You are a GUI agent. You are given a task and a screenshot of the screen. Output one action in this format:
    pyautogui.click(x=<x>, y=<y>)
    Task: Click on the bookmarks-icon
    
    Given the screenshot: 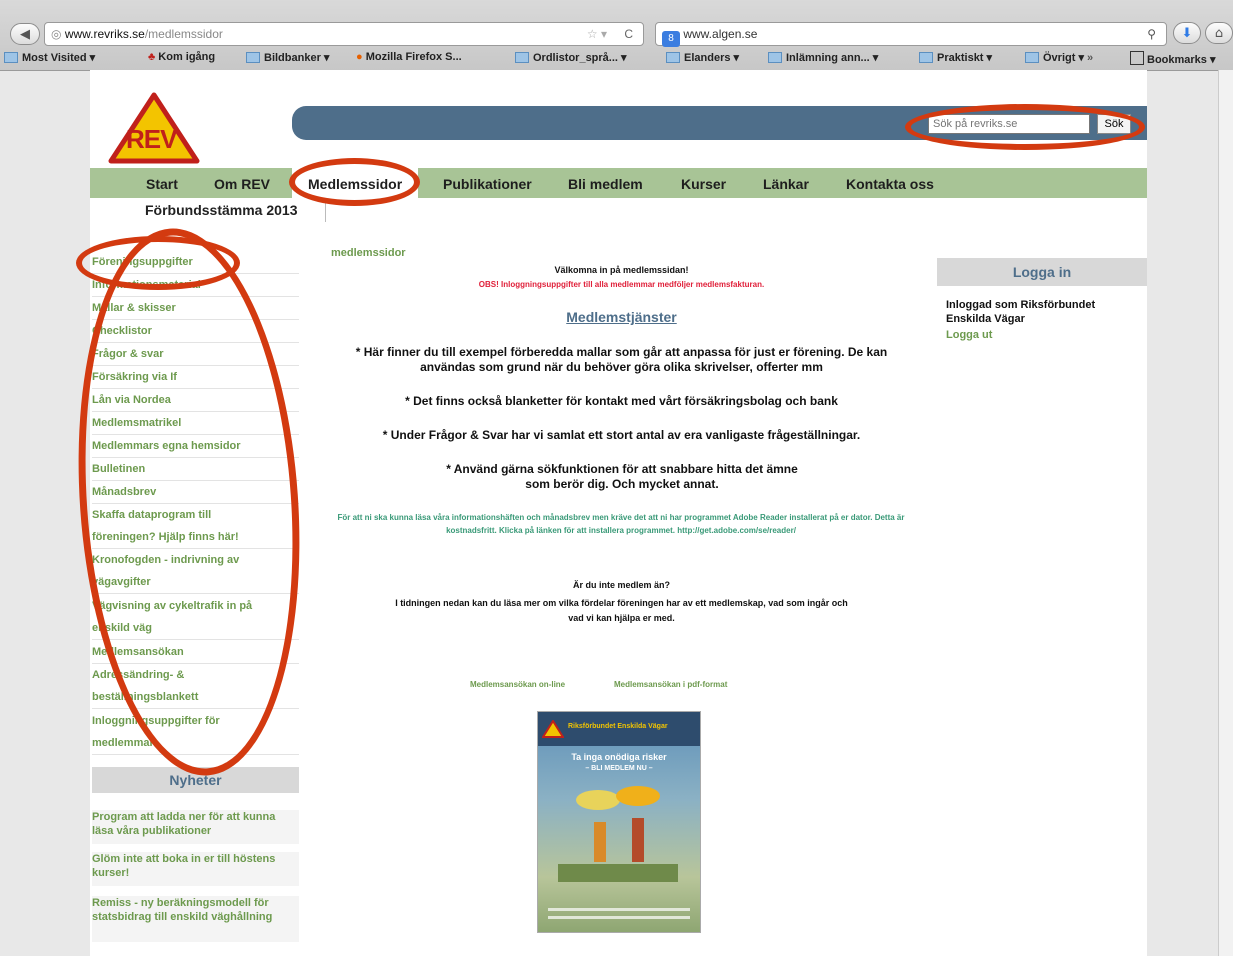 What is the action you would take?
    pyautogui.click(x=1137, y=58)
    